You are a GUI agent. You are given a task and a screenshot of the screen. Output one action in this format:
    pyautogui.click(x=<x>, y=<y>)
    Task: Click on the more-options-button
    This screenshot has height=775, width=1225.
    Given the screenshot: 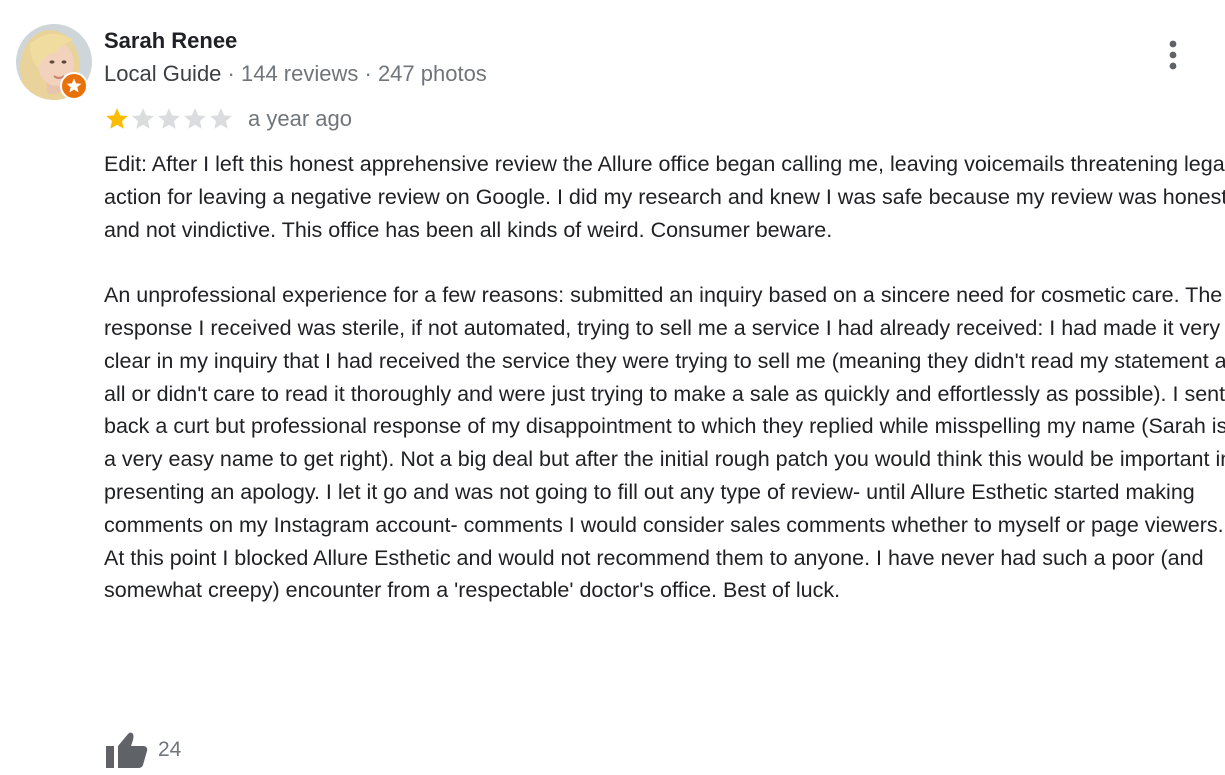 What is the action you would take?
    pyautogui.click(x=1173, y=55)
    